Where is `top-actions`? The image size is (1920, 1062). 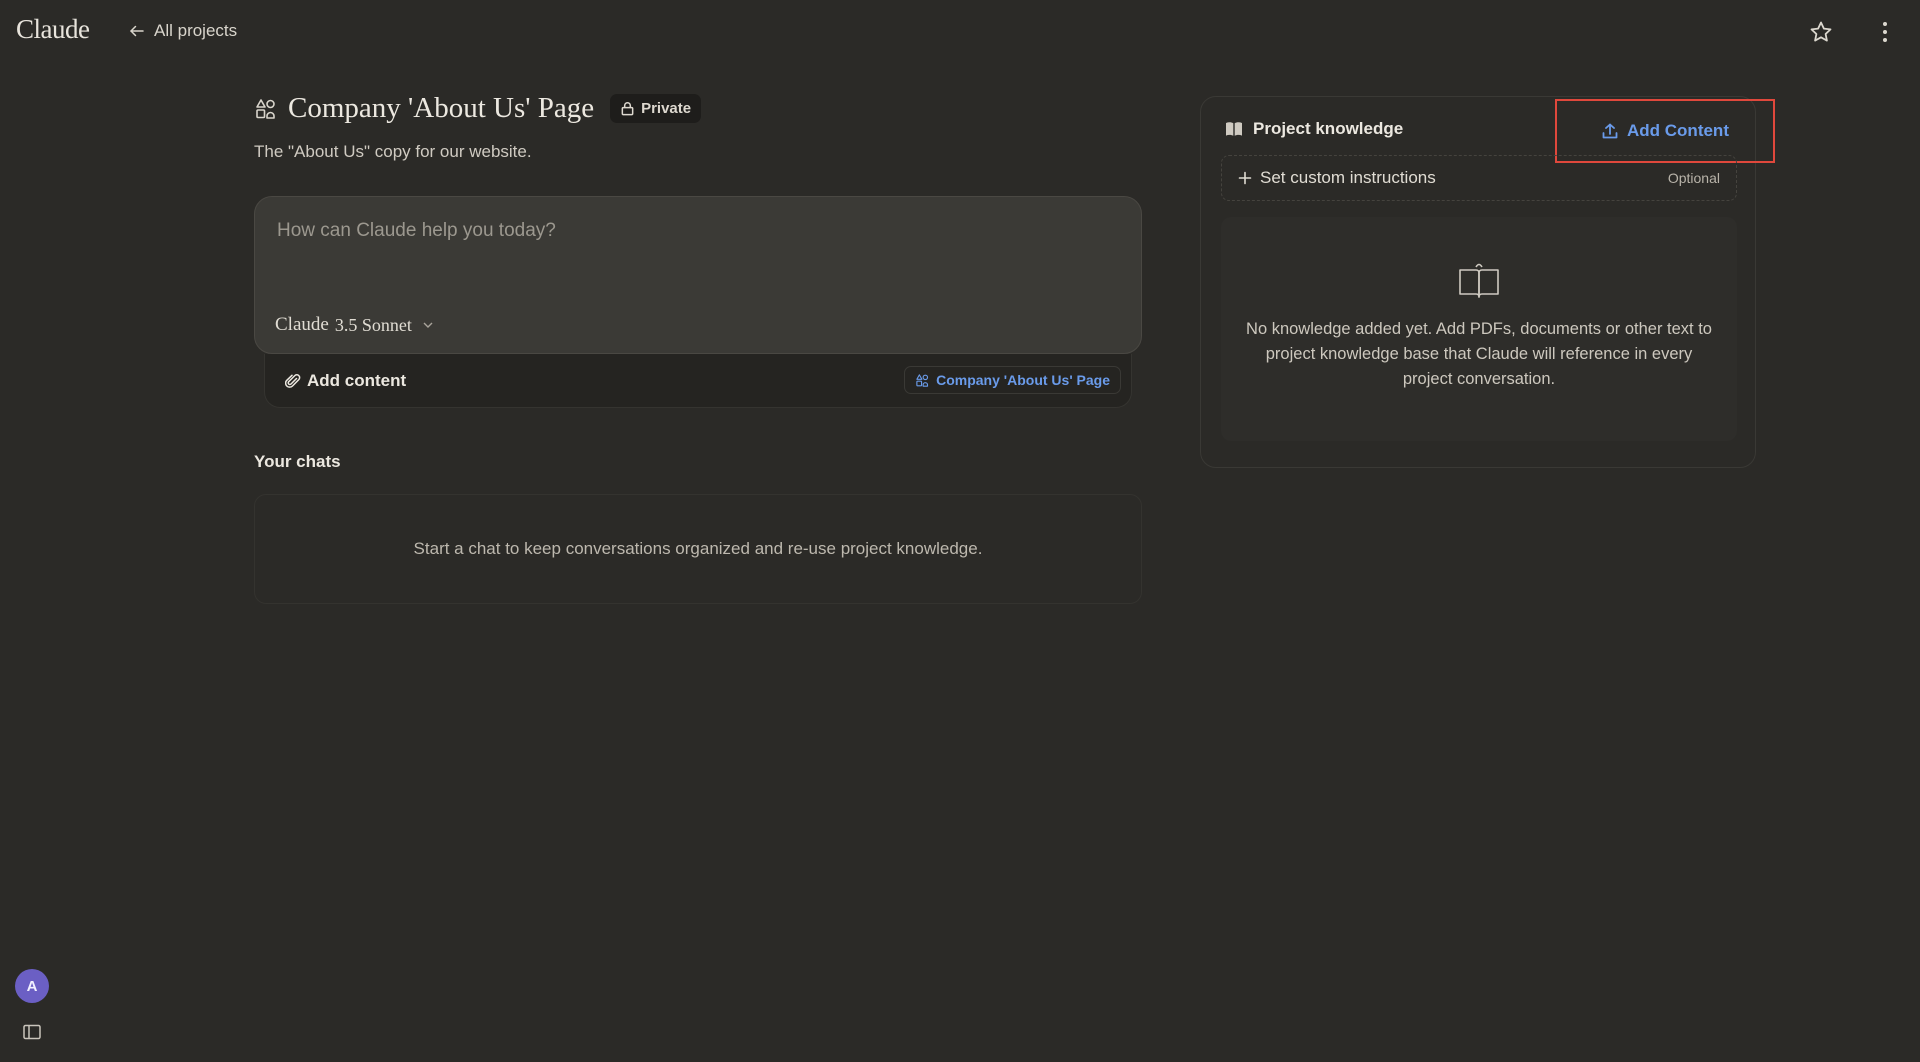 top-actions is located at coordinates (1853, 32).